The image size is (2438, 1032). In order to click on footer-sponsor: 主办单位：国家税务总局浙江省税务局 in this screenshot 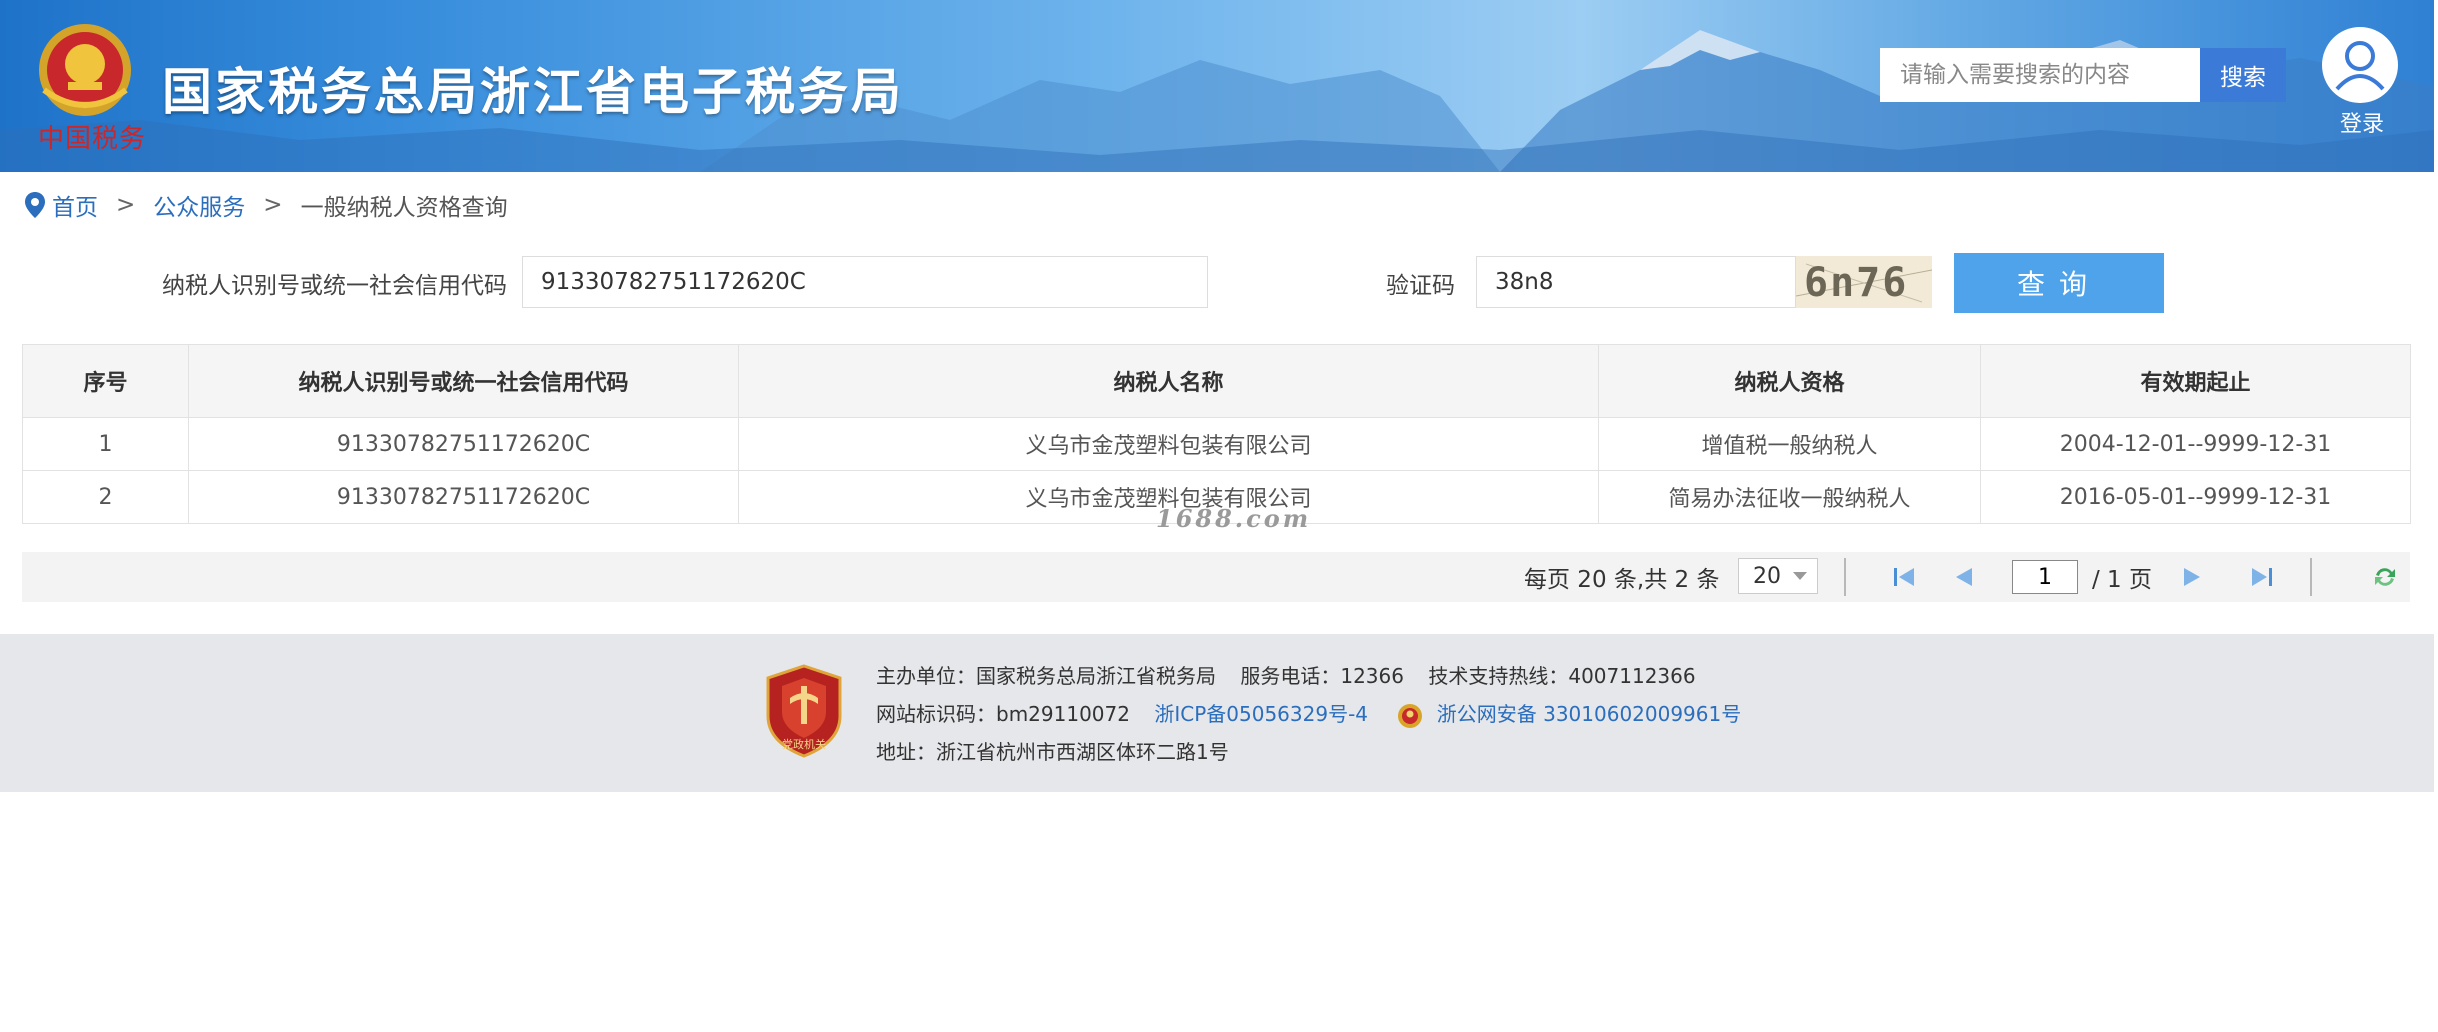, I will do `click(1046, 676)`.